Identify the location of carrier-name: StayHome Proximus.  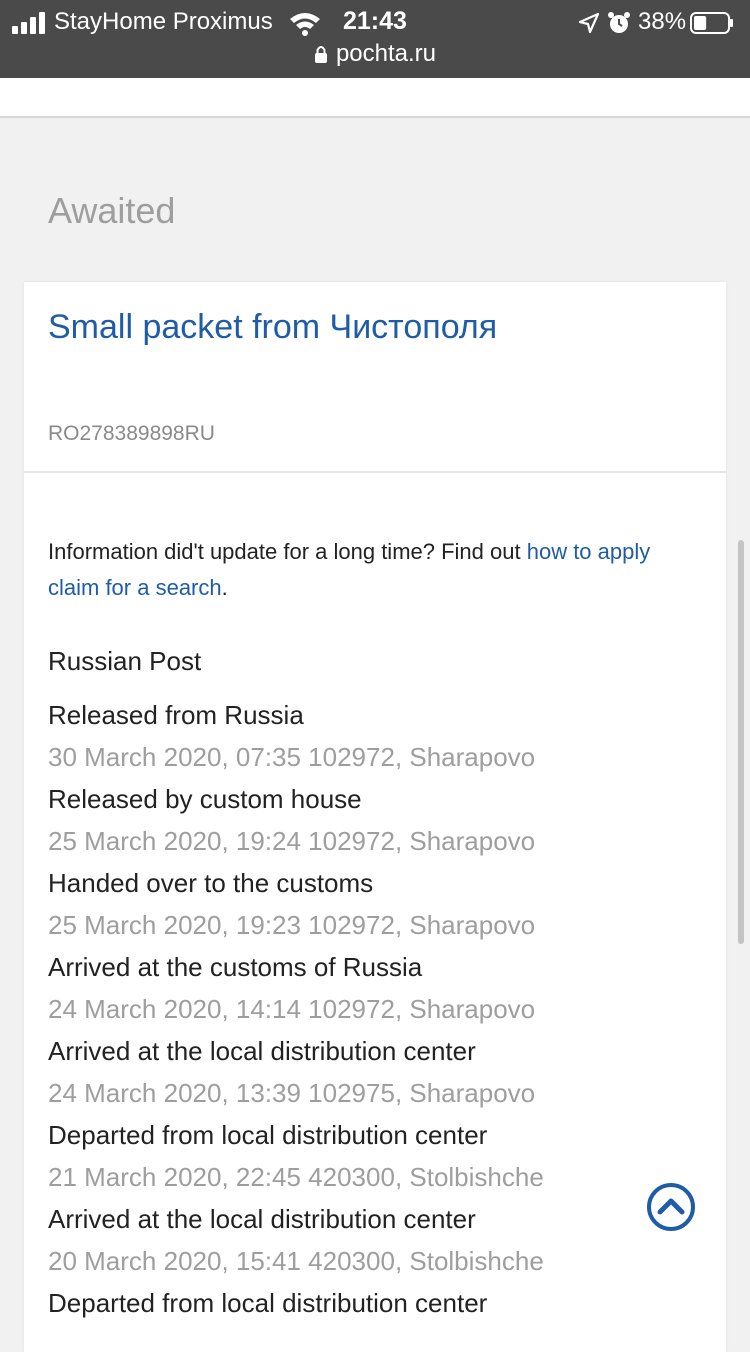
(163, 21).